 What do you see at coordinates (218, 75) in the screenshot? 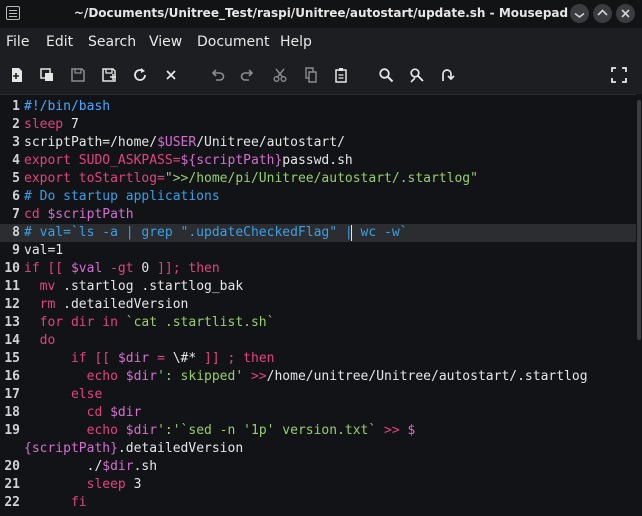
I see `undo-button` at bounding box center [218, 75].